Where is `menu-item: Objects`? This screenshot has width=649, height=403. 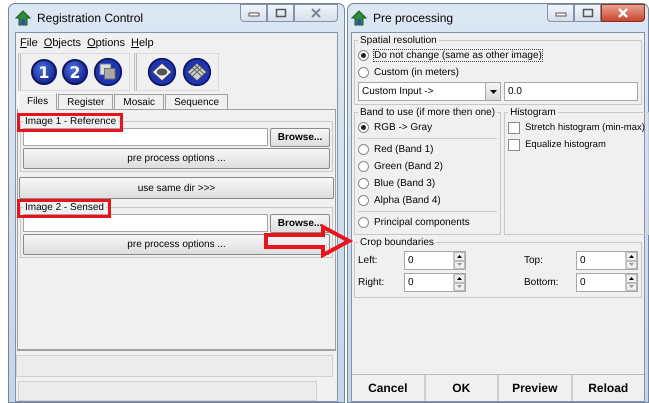
menu-item: Objects is located at coordinates (63, 43).